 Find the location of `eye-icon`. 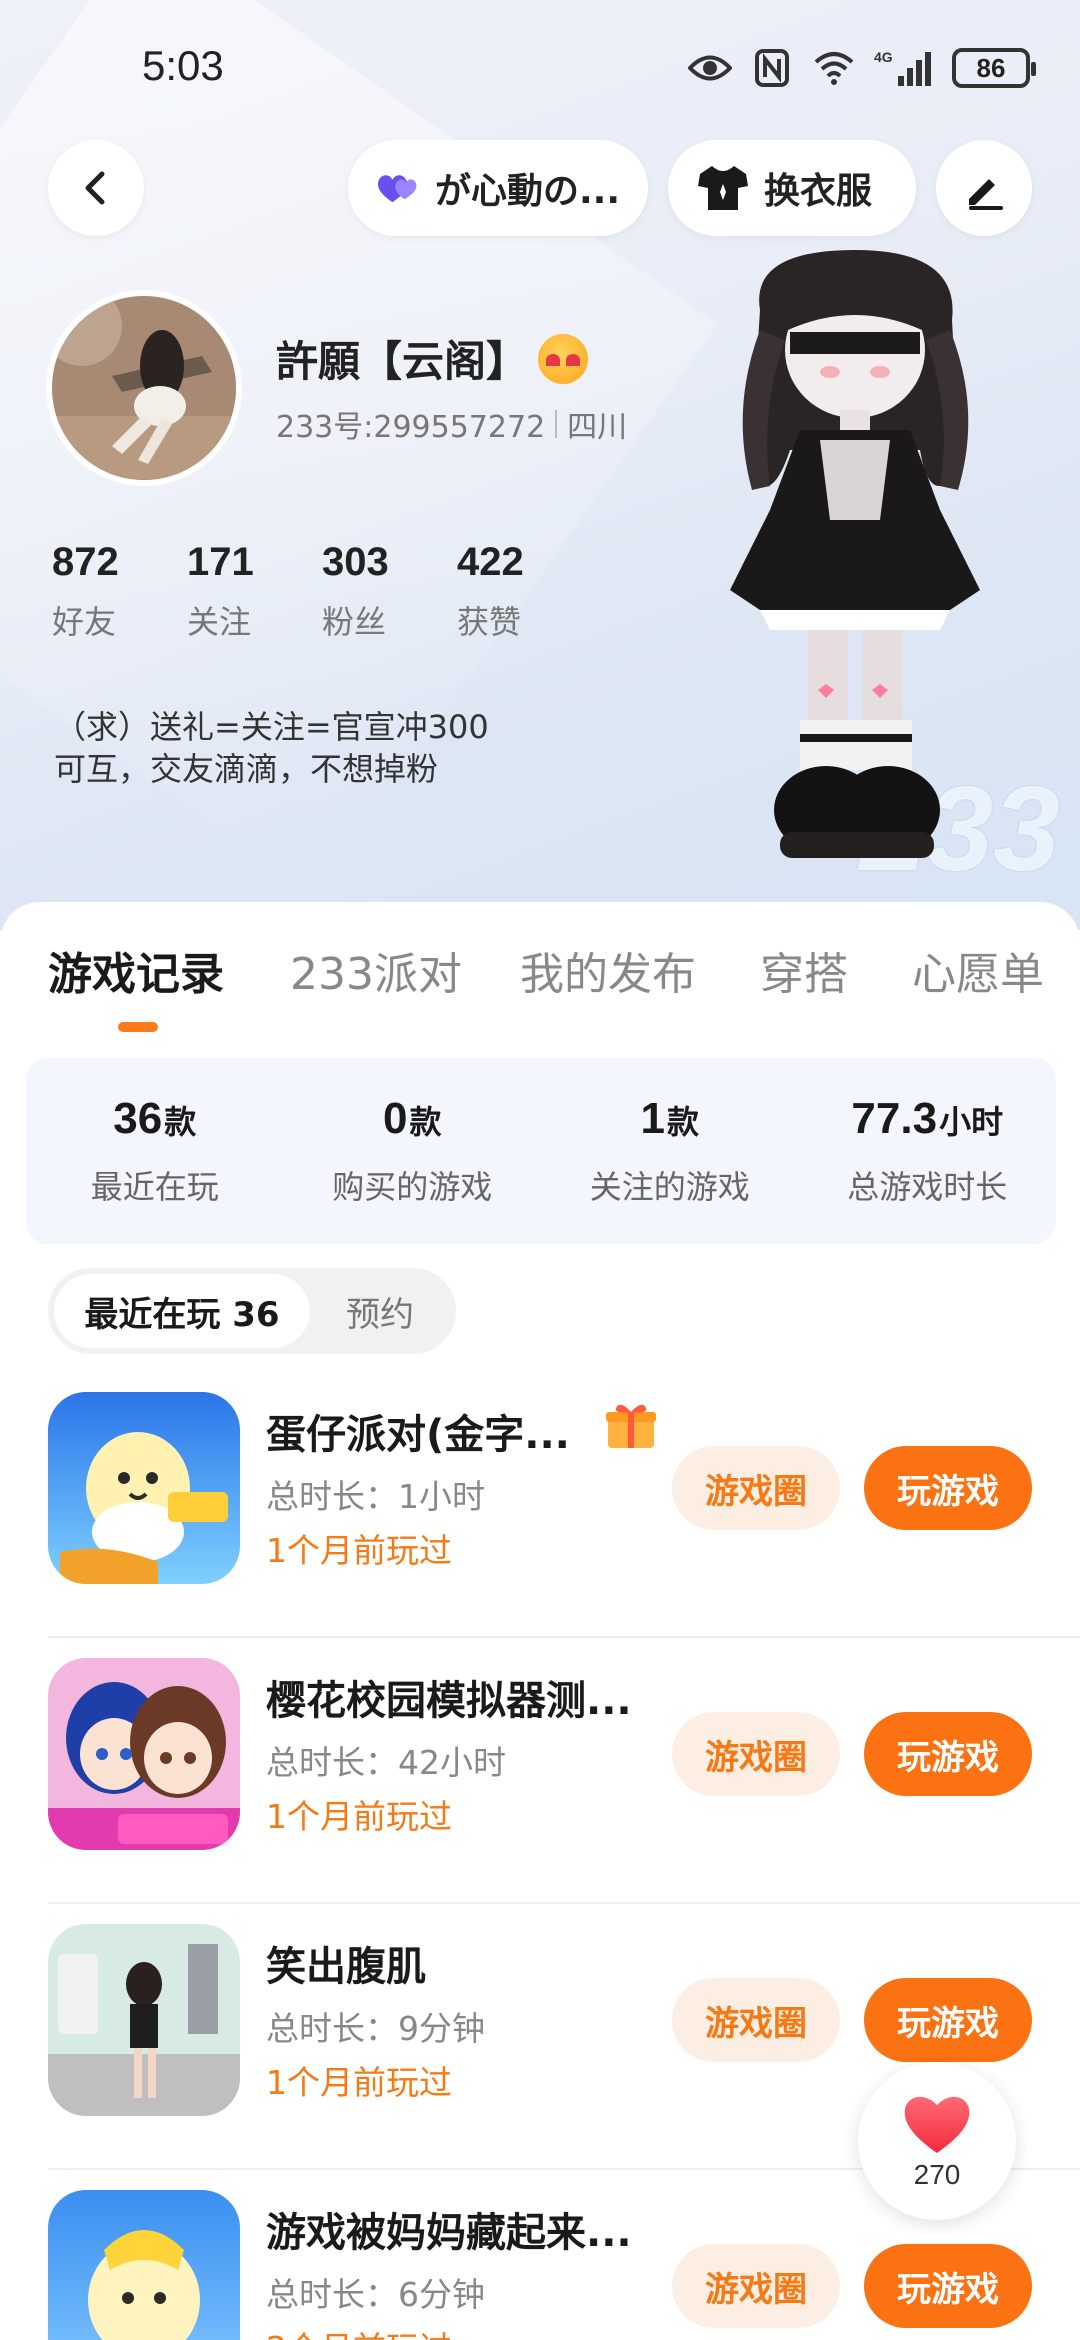

eye-icon is located at coordinates (710, 68).